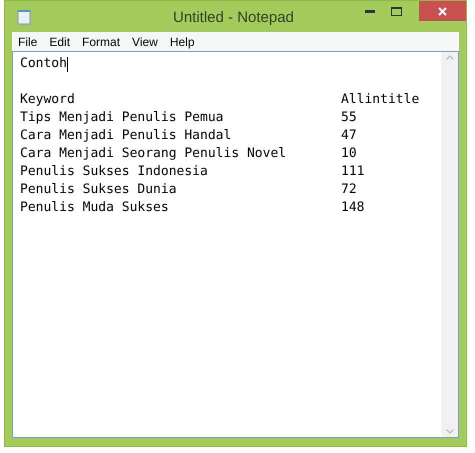 The image size is (475, 453). I want to click on close-icon, so click(442, 11).